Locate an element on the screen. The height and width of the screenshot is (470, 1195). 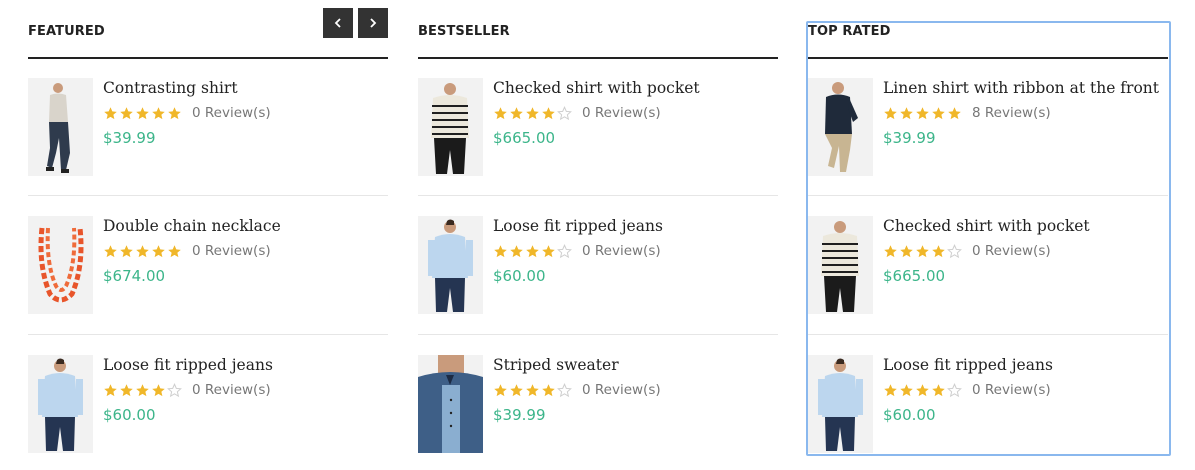
review-count: 8 Review(s) is located at coordinates (1011, 113).